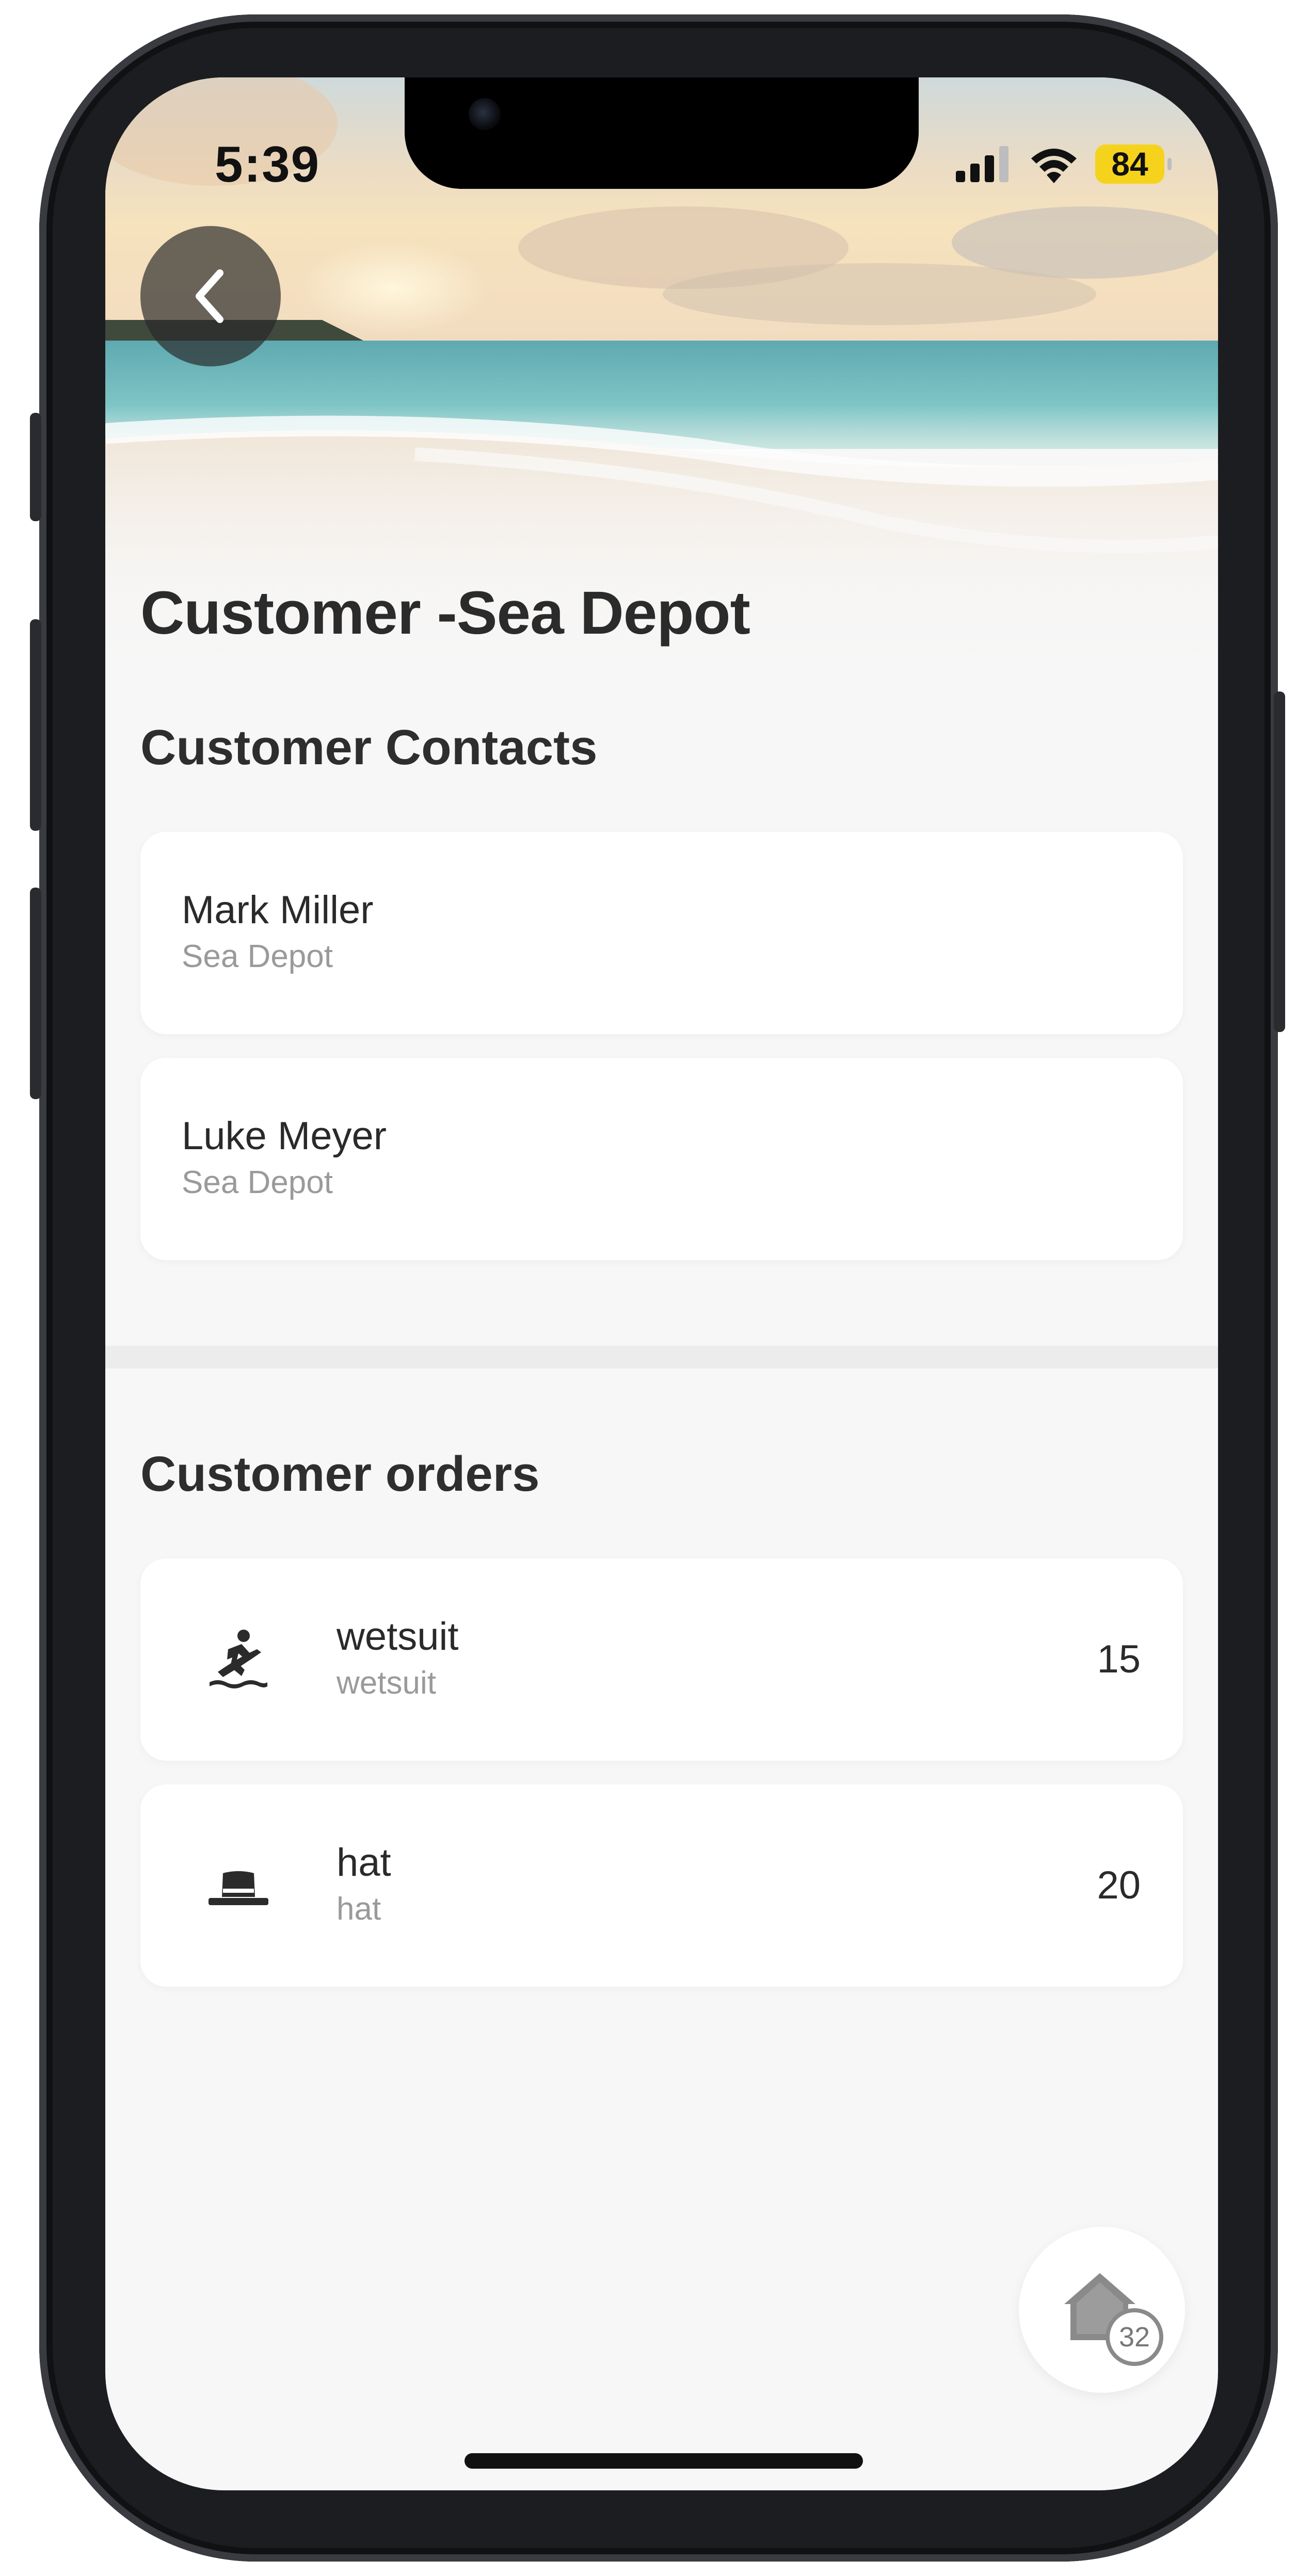 This screenshot has height=2576, width=1313. I want to click on status-icons: 84, so click(1064, 164).